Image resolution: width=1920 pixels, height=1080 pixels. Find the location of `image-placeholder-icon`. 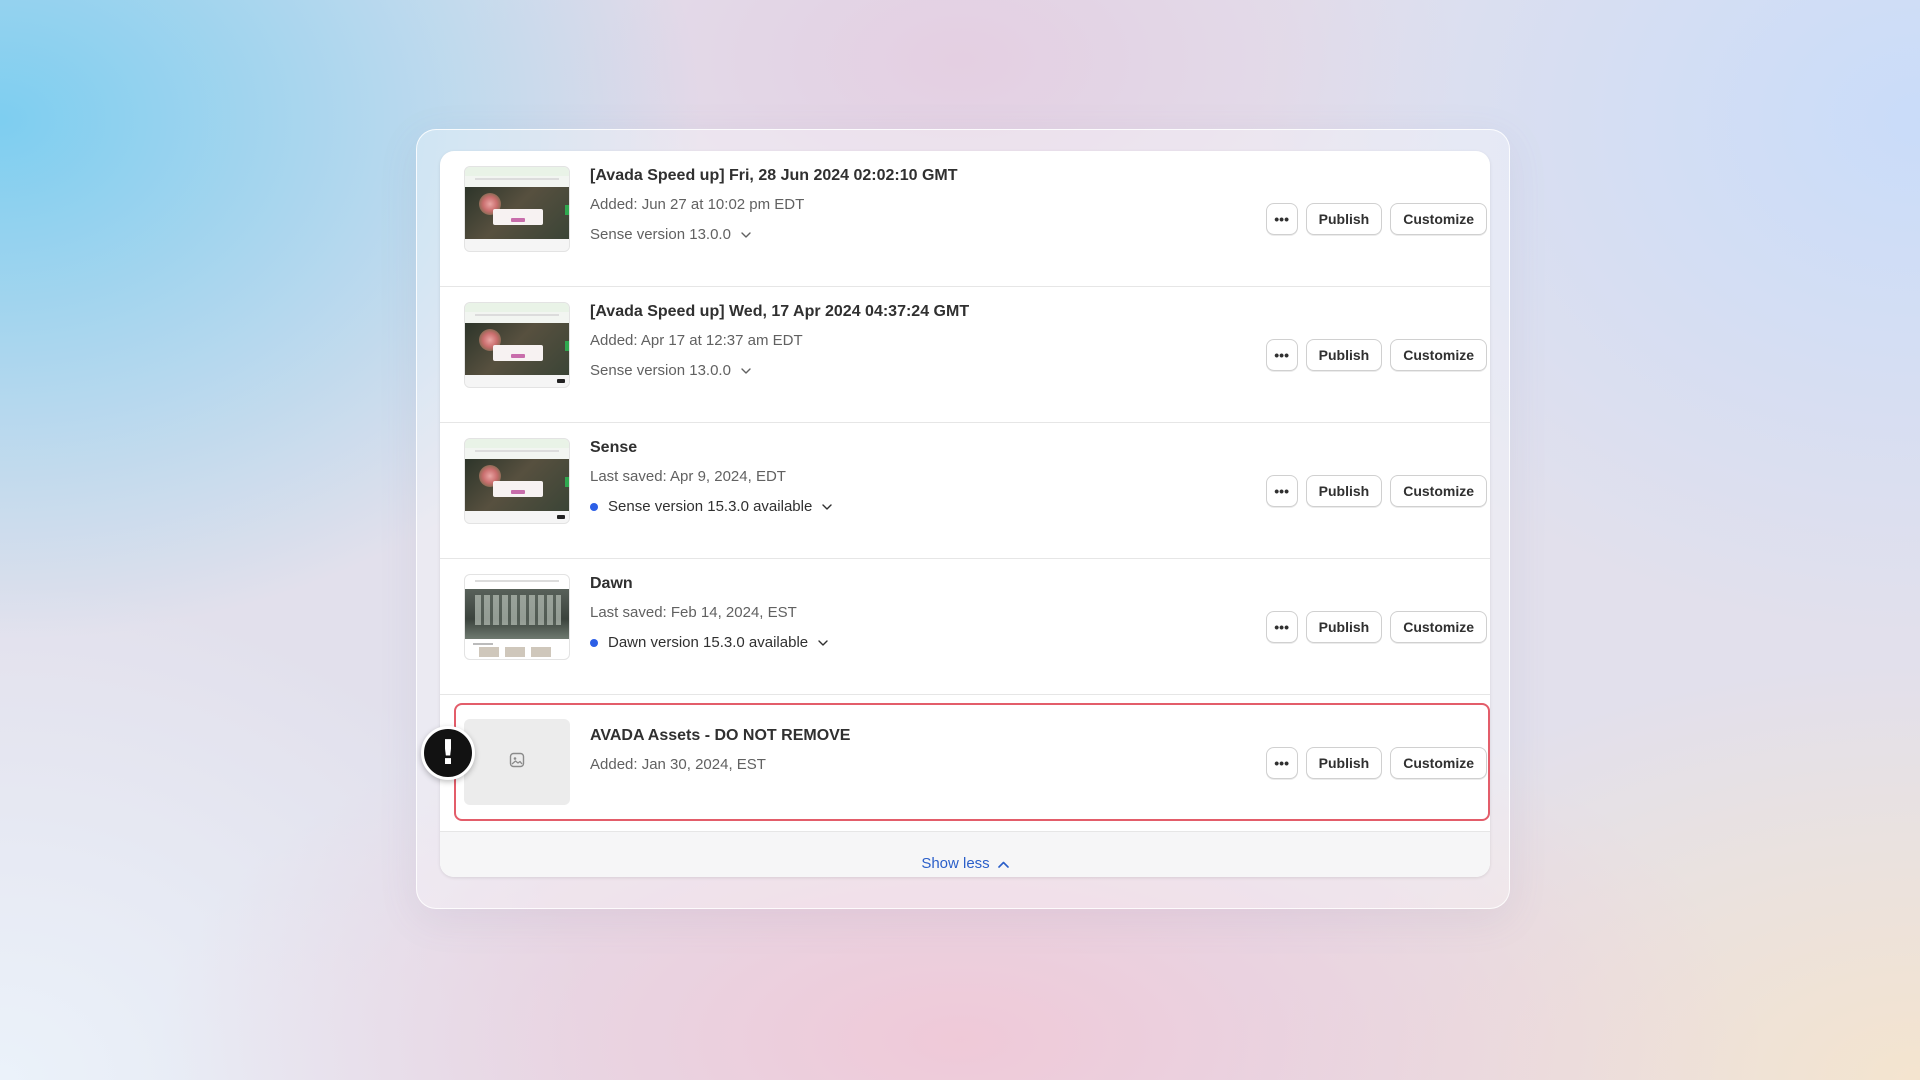

image-placeholder-icon is located at coordinates (517, 762).